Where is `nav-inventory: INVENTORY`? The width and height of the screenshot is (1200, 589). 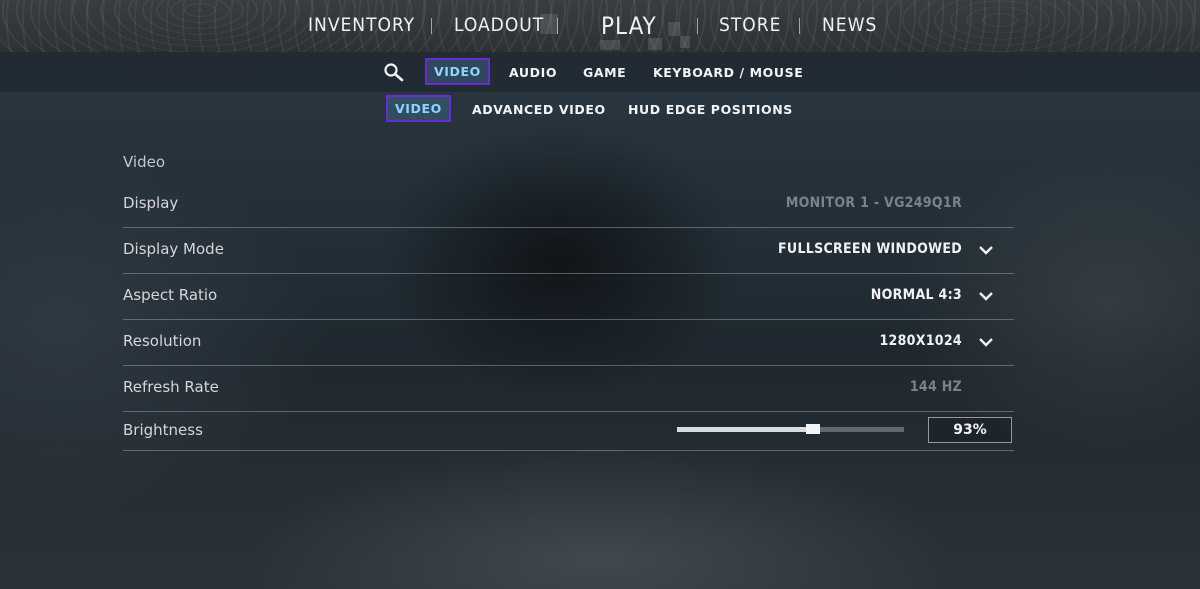
nav-inventory: INVENTORY is located at coordinates (361, 25).